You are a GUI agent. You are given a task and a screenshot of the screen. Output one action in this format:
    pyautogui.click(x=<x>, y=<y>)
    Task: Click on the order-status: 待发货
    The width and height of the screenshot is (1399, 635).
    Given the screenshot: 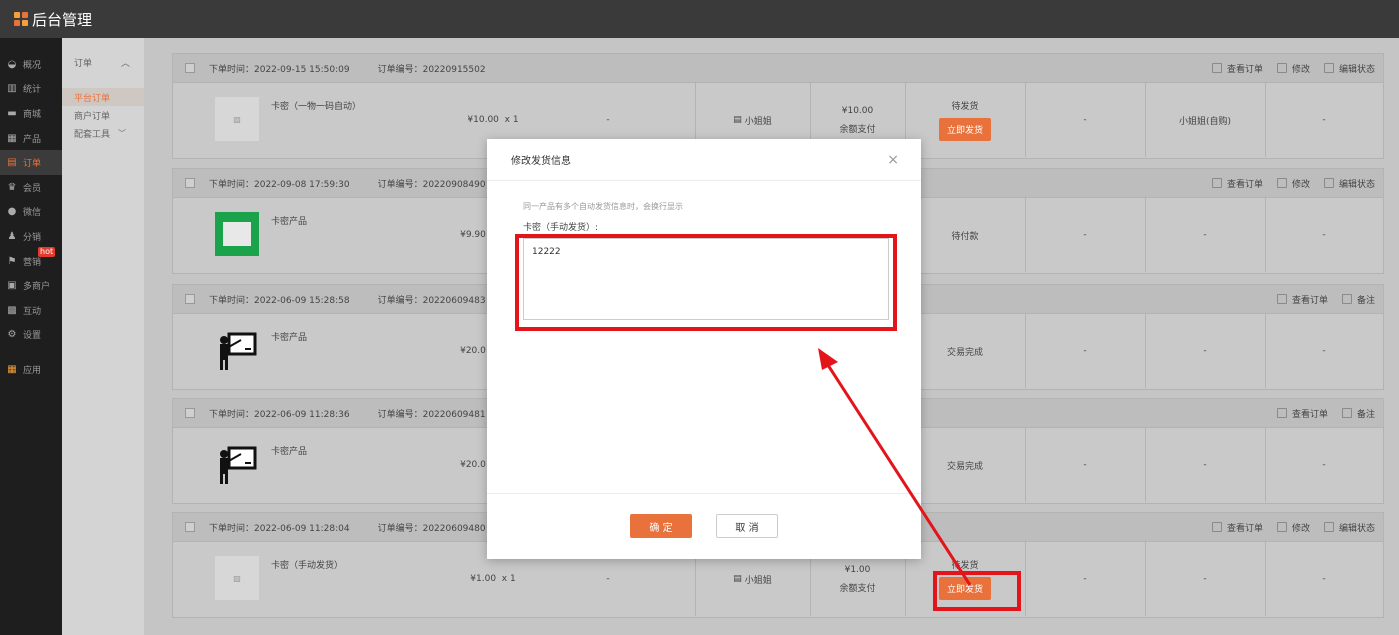 What is the action you would take?
    pyautogui.click(x=965, y=566)
    